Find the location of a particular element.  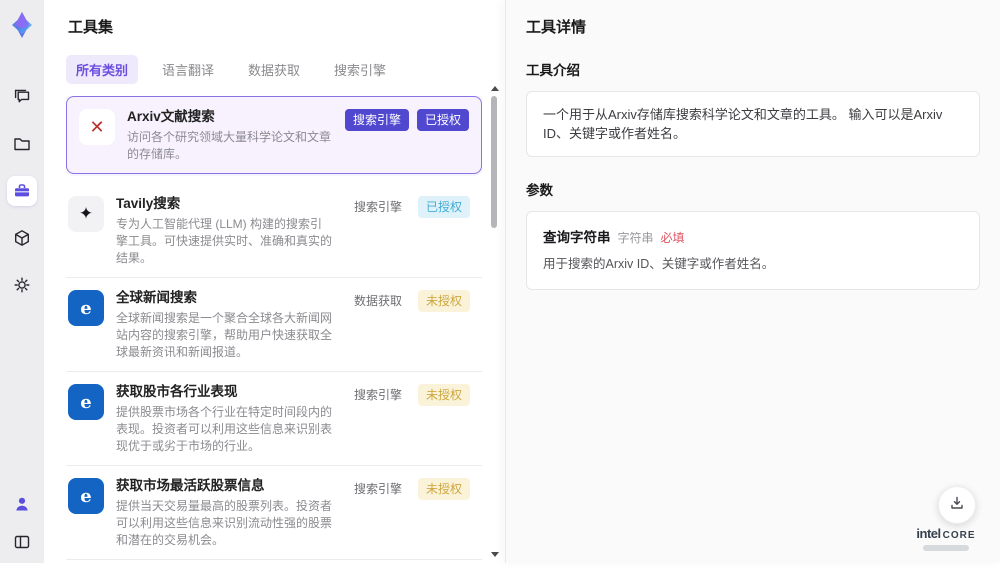

scrollbar-thumb is located at coordinates (494, 162).